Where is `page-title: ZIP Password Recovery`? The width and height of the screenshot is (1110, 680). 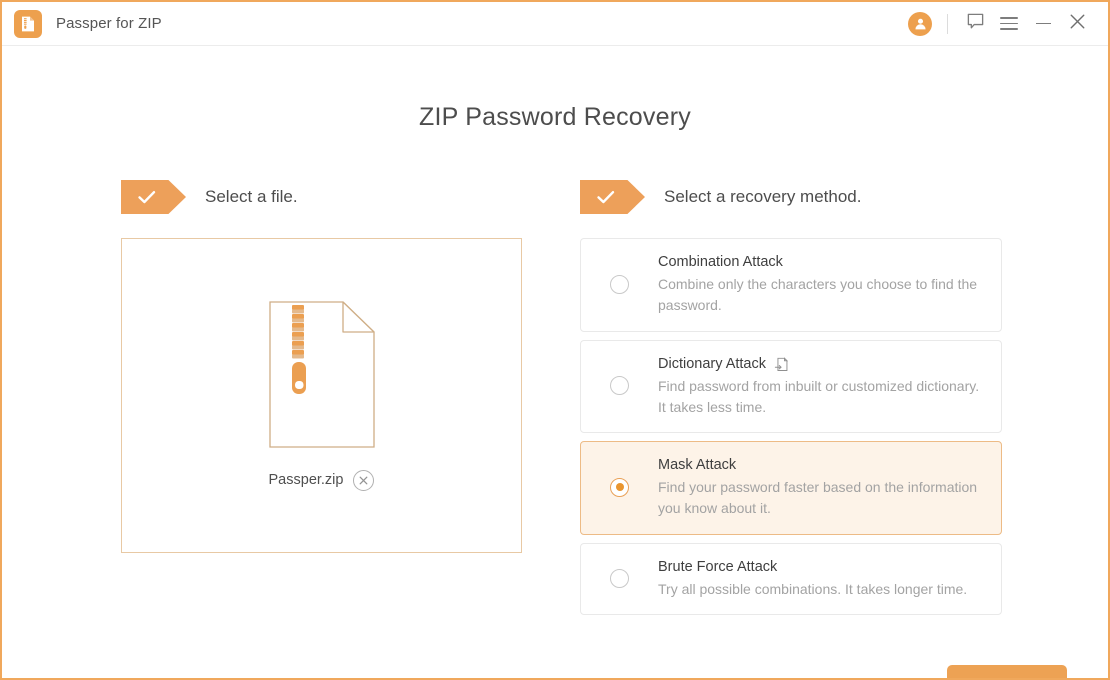 page-title: ZIP Password Recovery is located at coordinates (555, 117).